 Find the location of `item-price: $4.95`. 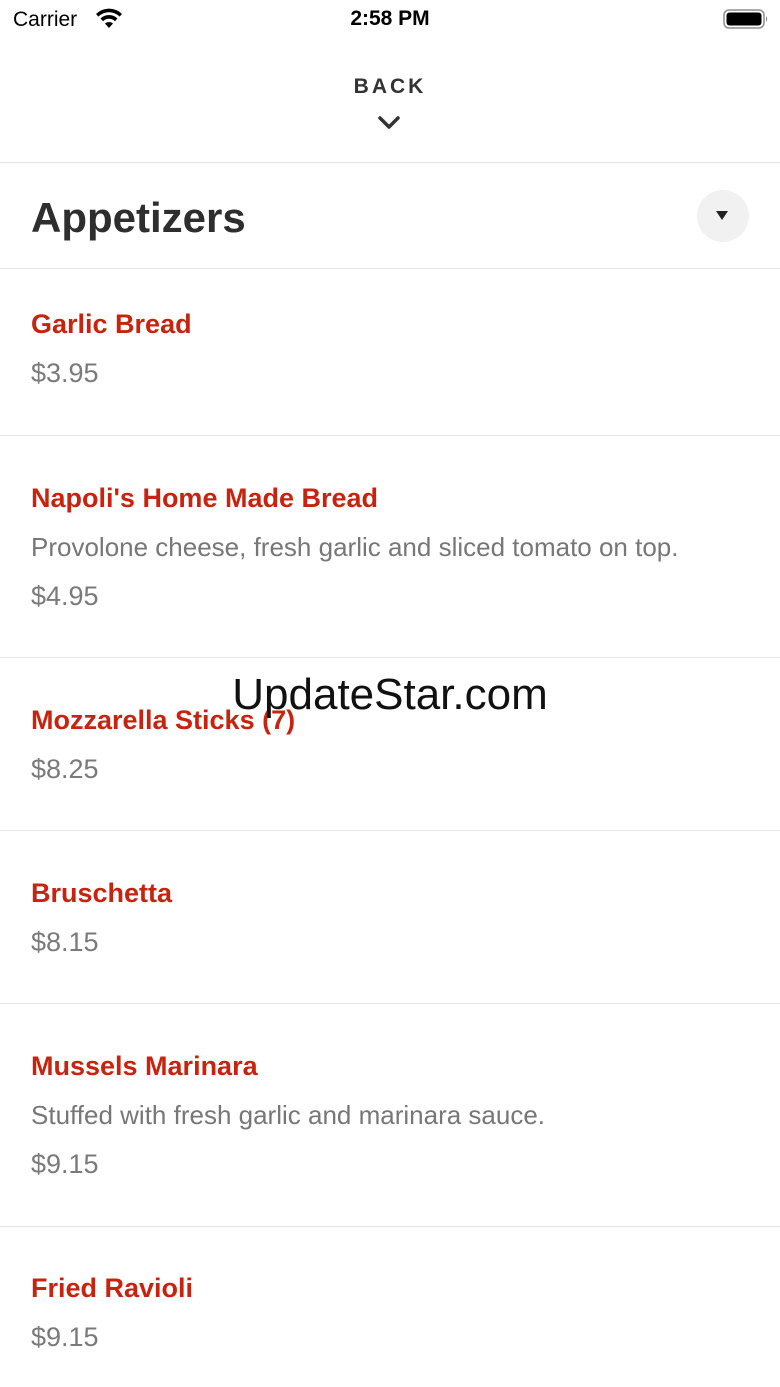

item-price: $4.95 is located at coordinates (65, 596).